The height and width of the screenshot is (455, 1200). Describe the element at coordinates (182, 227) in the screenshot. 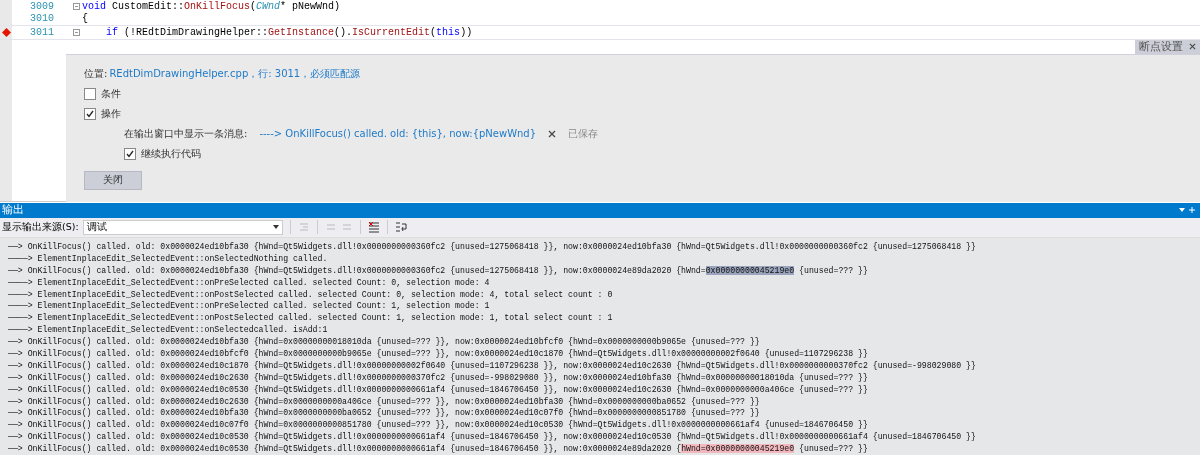

I see `source-dropdown: 调试` at that location.